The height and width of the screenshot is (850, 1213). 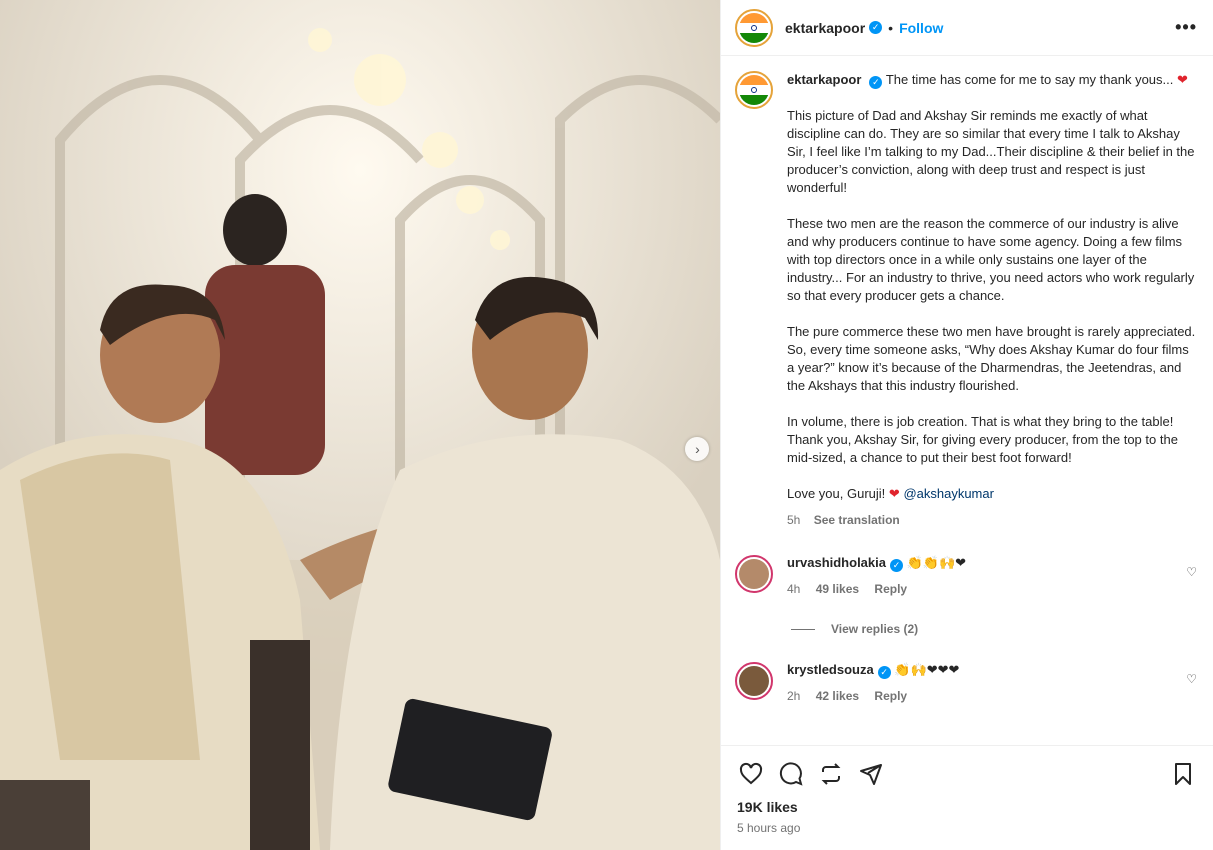 I want to click on caption-username: ektarkapoor, so click(x=824, y=79).